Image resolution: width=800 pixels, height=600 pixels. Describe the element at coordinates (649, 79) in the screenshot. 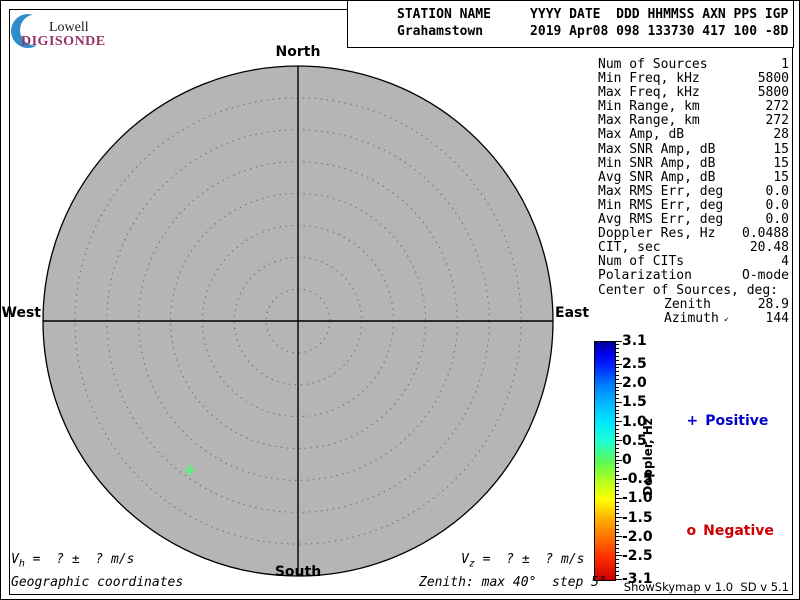

I see `stats-label: Min Freq, kHz` at that location.